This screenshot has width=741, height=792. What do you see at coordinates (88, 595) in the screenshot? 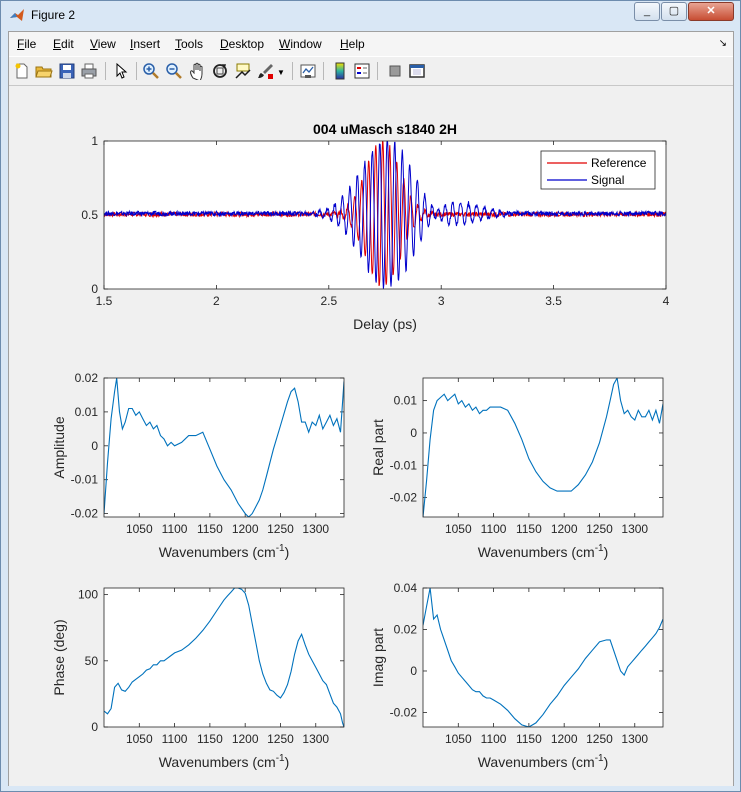
I see `y-tick-label: 100` at bounding box center [88, 595].